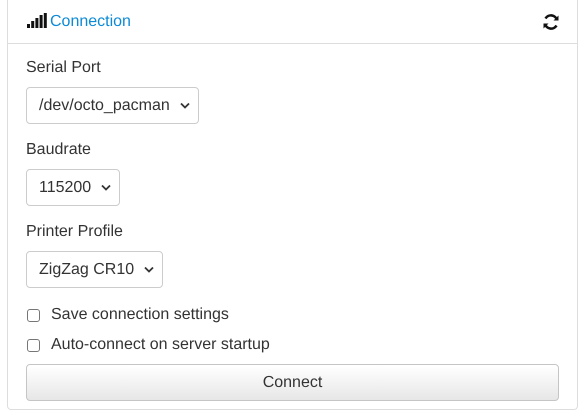 The width and height of the screenshot is (585, 412). What do you see at coordinates (90, 21) in the screenshot?
I see `panel-title: Connection` at bounding box center [90, 21].